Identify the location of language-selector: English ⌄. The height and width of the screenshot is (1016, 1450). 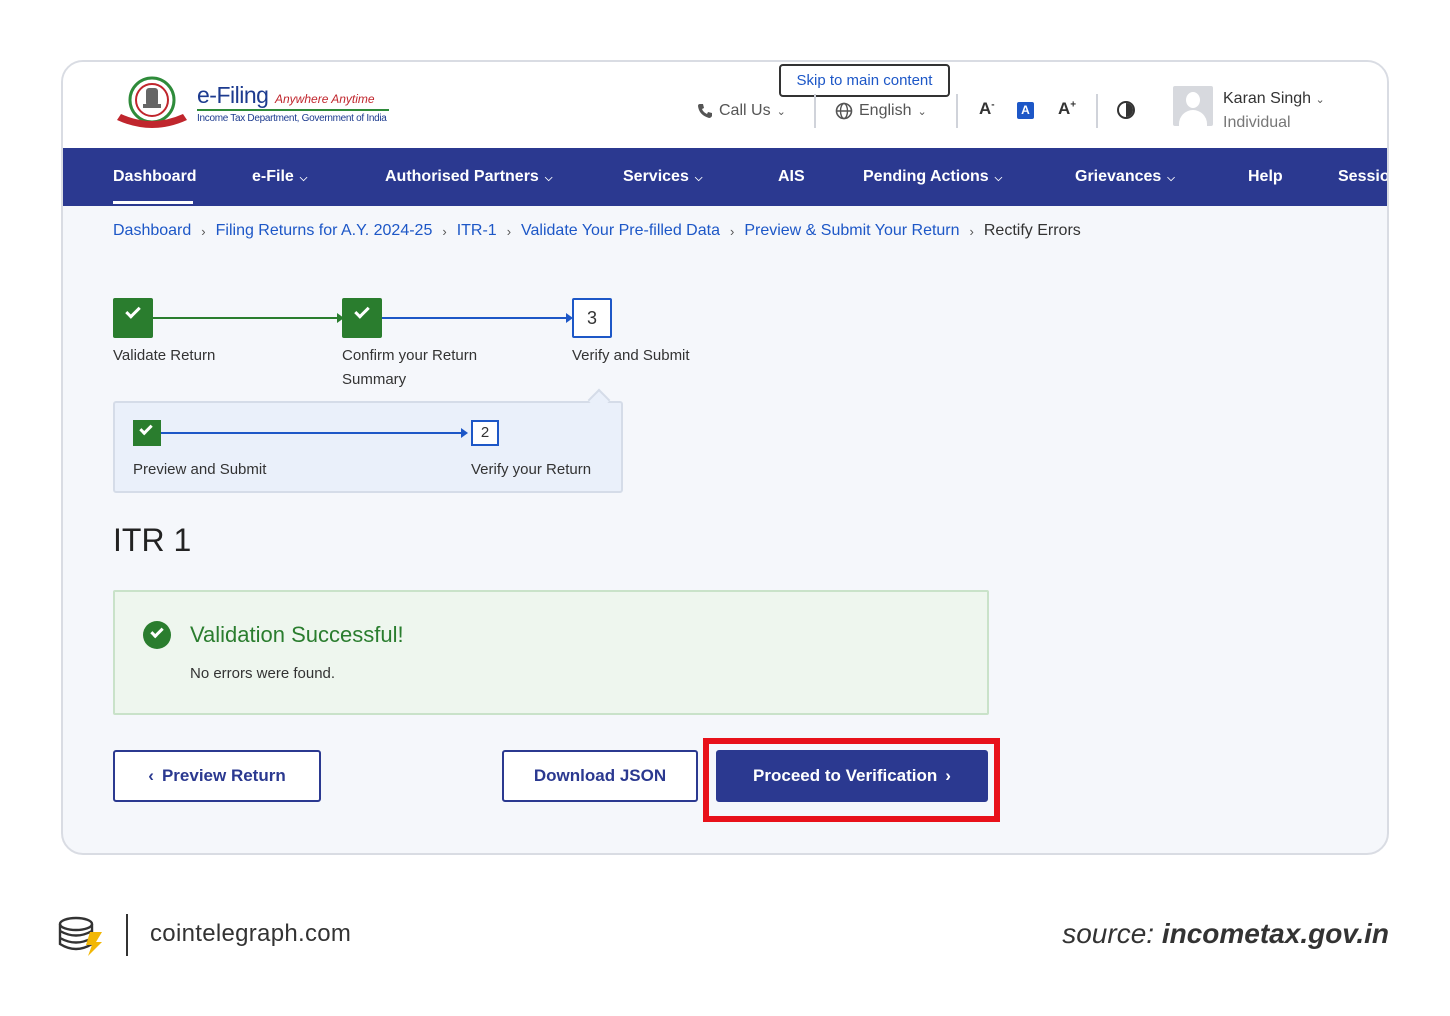
(881, 111).